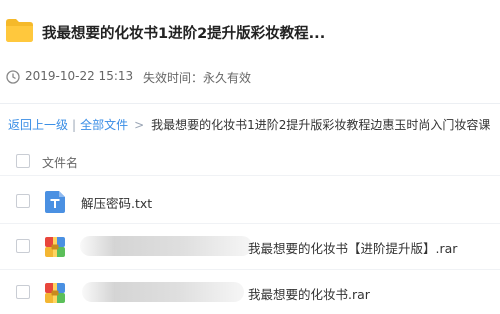 This screenshot has height=314, width=500. I want to click on file-table-header: 文件名, so click(250, 161).